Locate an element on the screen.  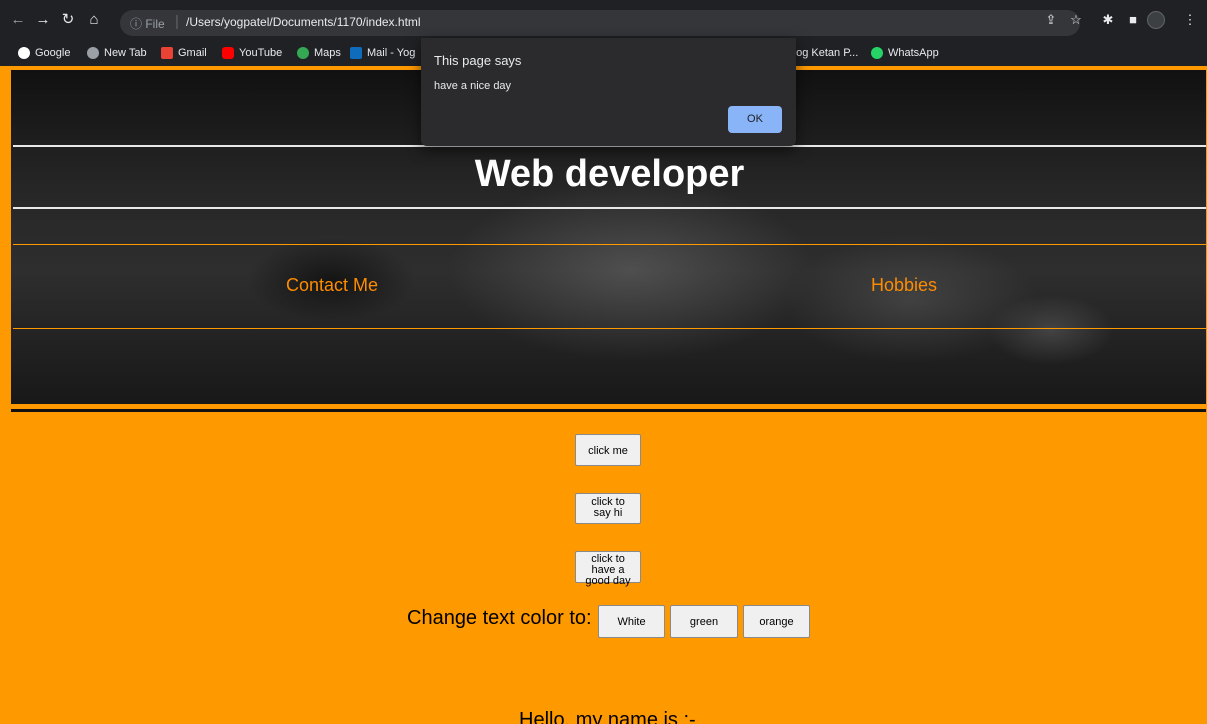
info-icon: ⓘ File is located at coordinates (147, 23).